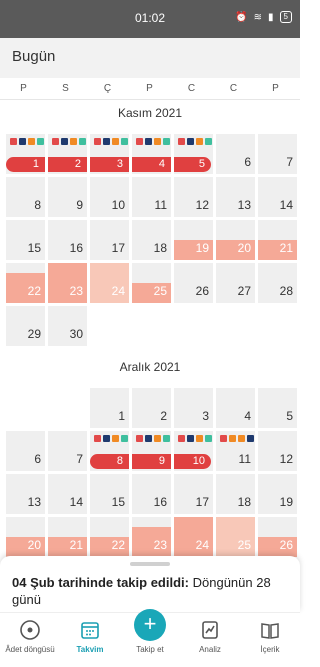  What do you see at coordinates (210, 649) in the screenshot?
I see `nav-label: Analiz` at bounding box center [210, 649].